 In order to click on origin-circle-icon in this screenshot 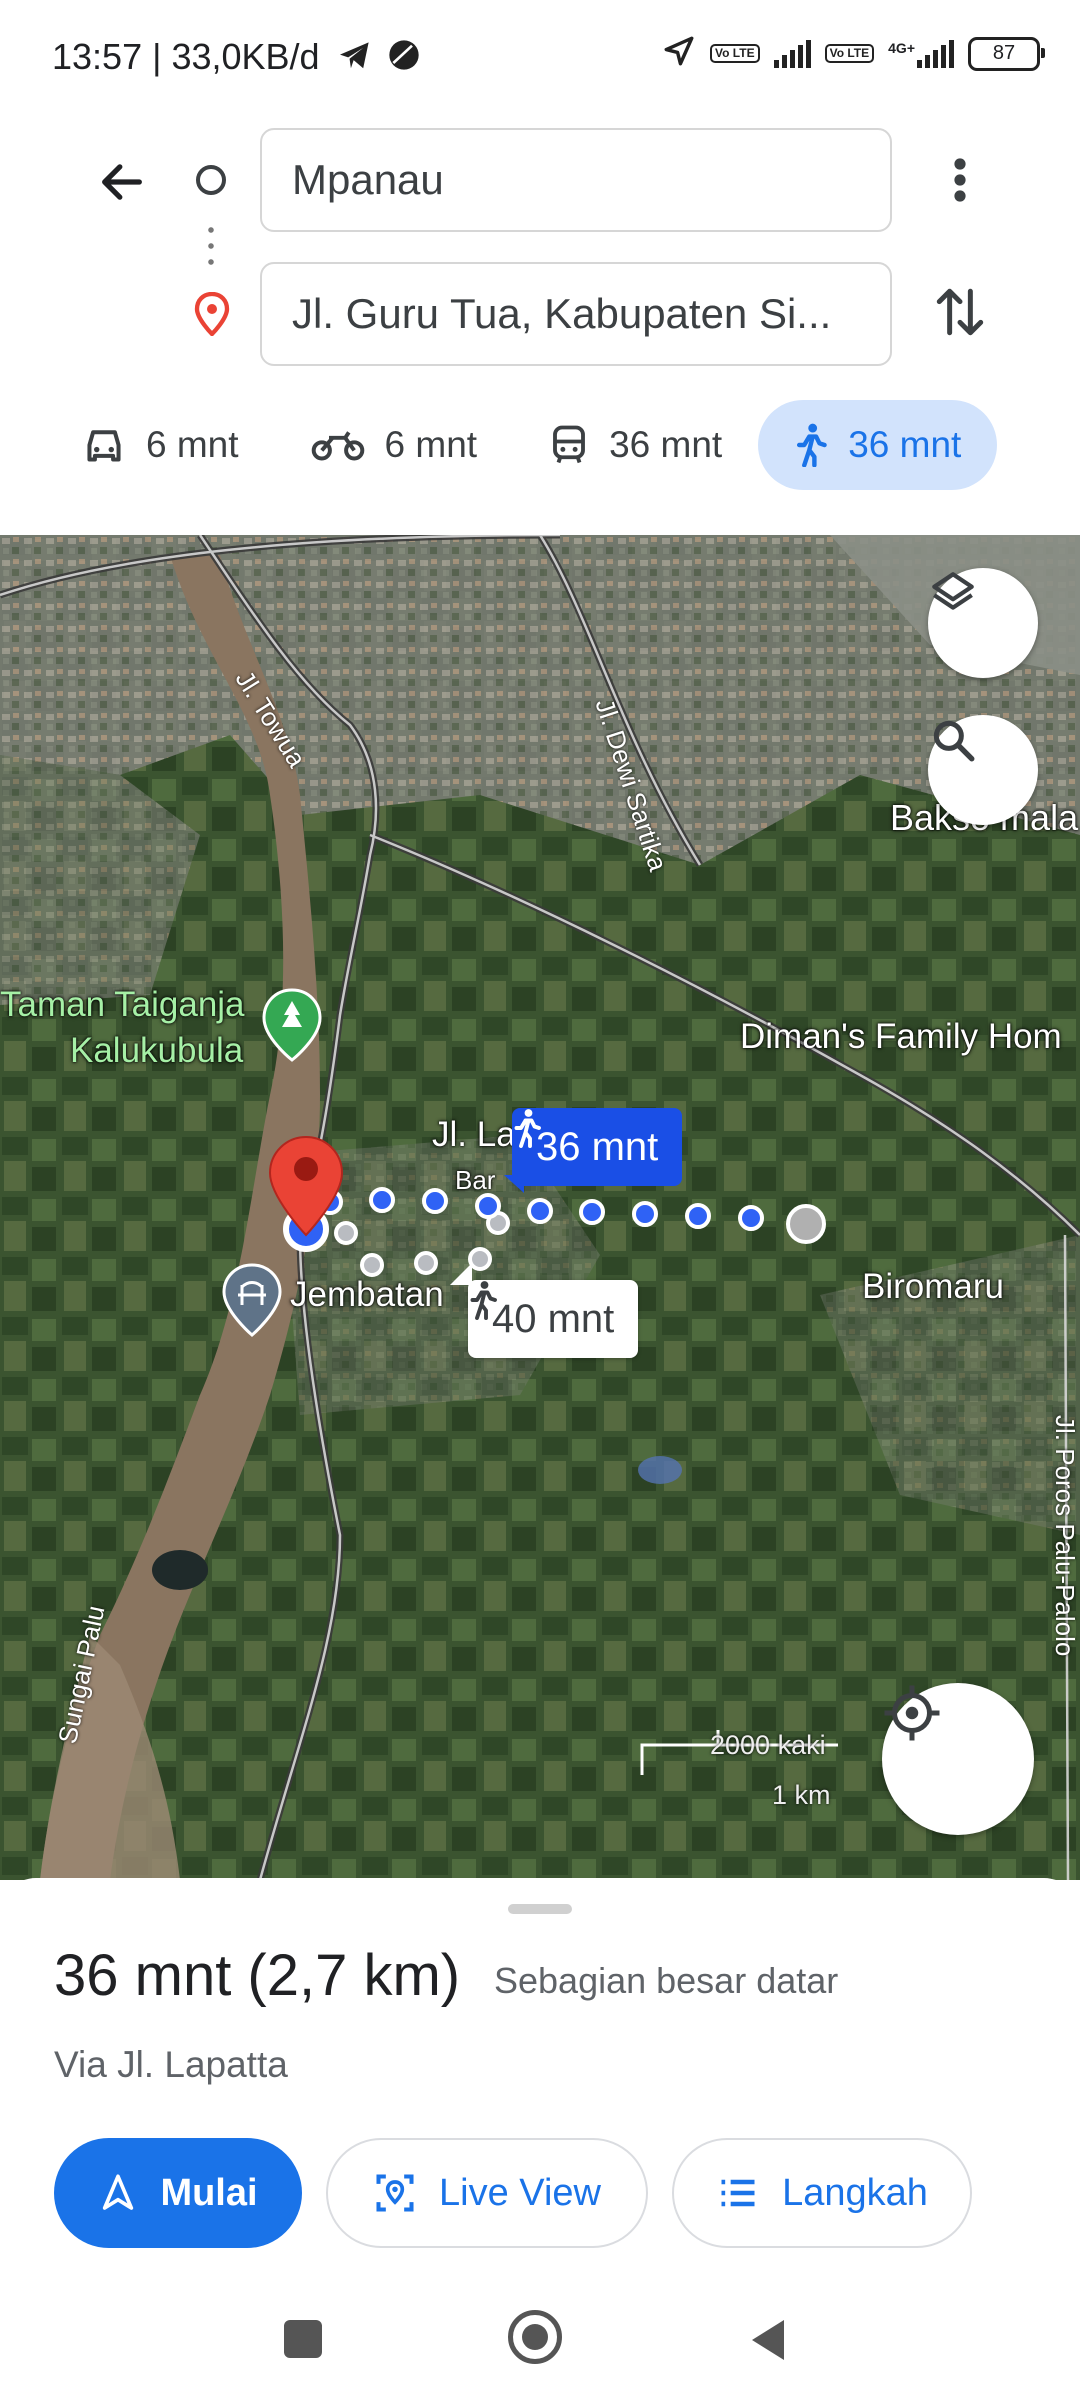, I will do `click(211, 180)`.